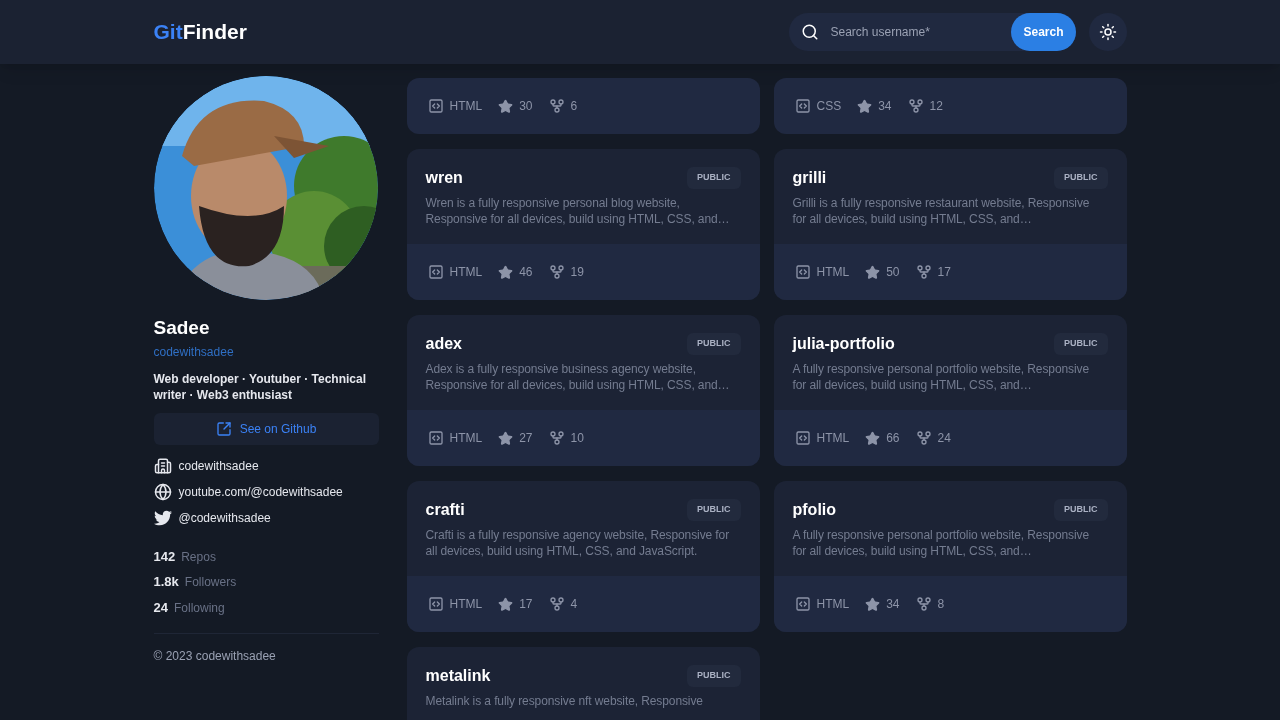 The height and width of the screenshot is (720, 1280). What do you see at coordinates (182, 328) in the screenshot?
I see `profile-name: Sadee` at bounding box center [182, 328].